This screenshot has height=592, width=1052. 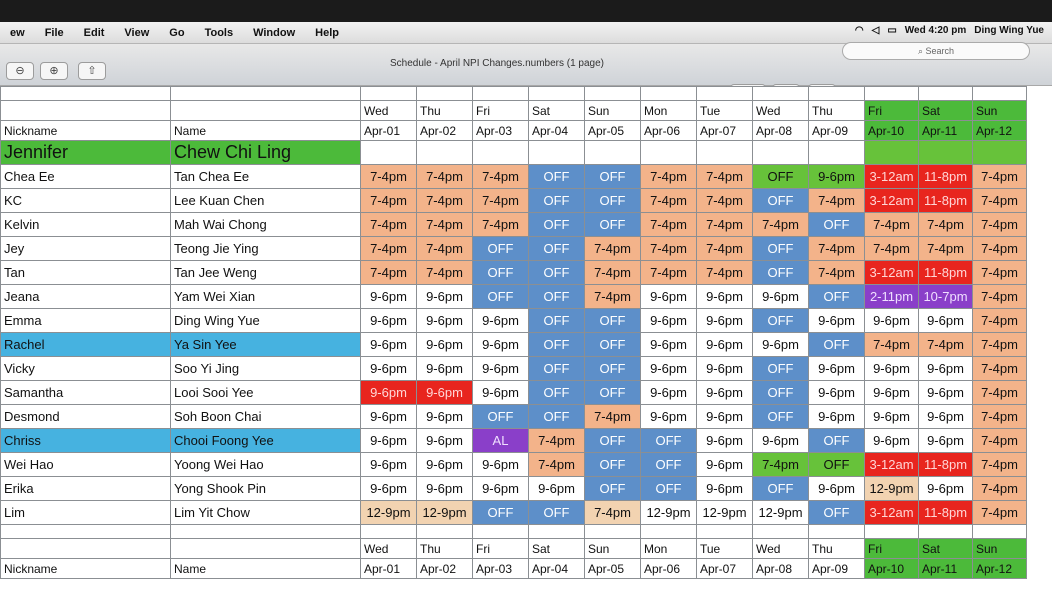 I want to click on shift-cell: AL, so click(x=500, y=440).